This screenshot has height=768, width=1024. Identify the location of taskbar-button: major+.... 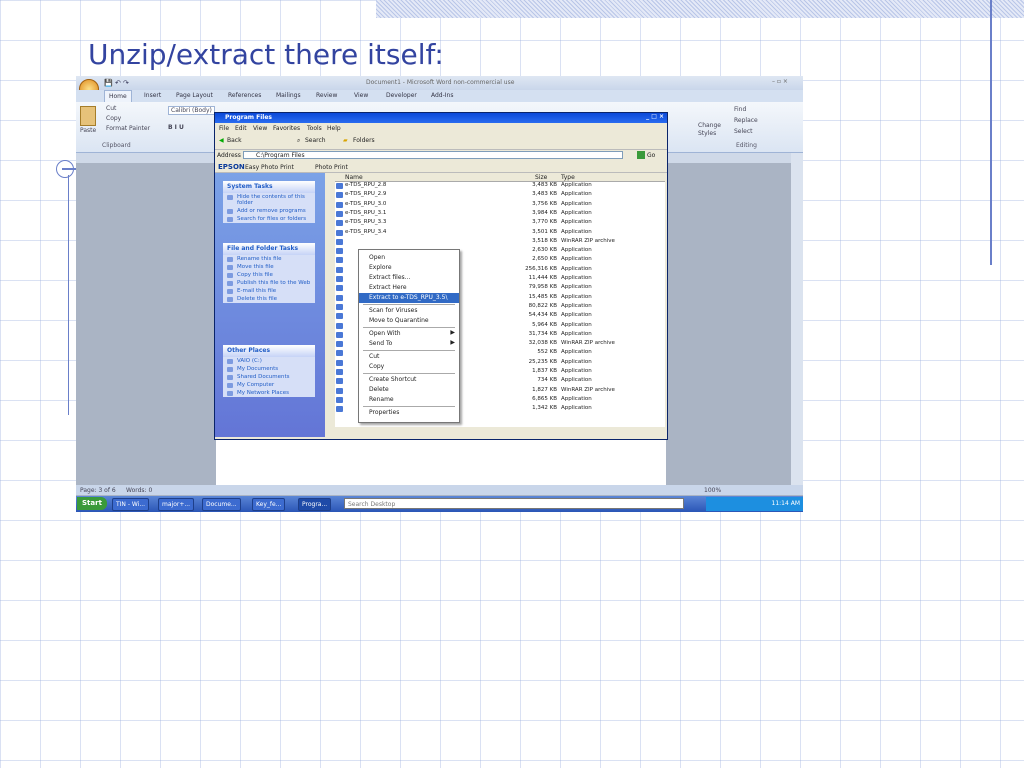
(176, 504).